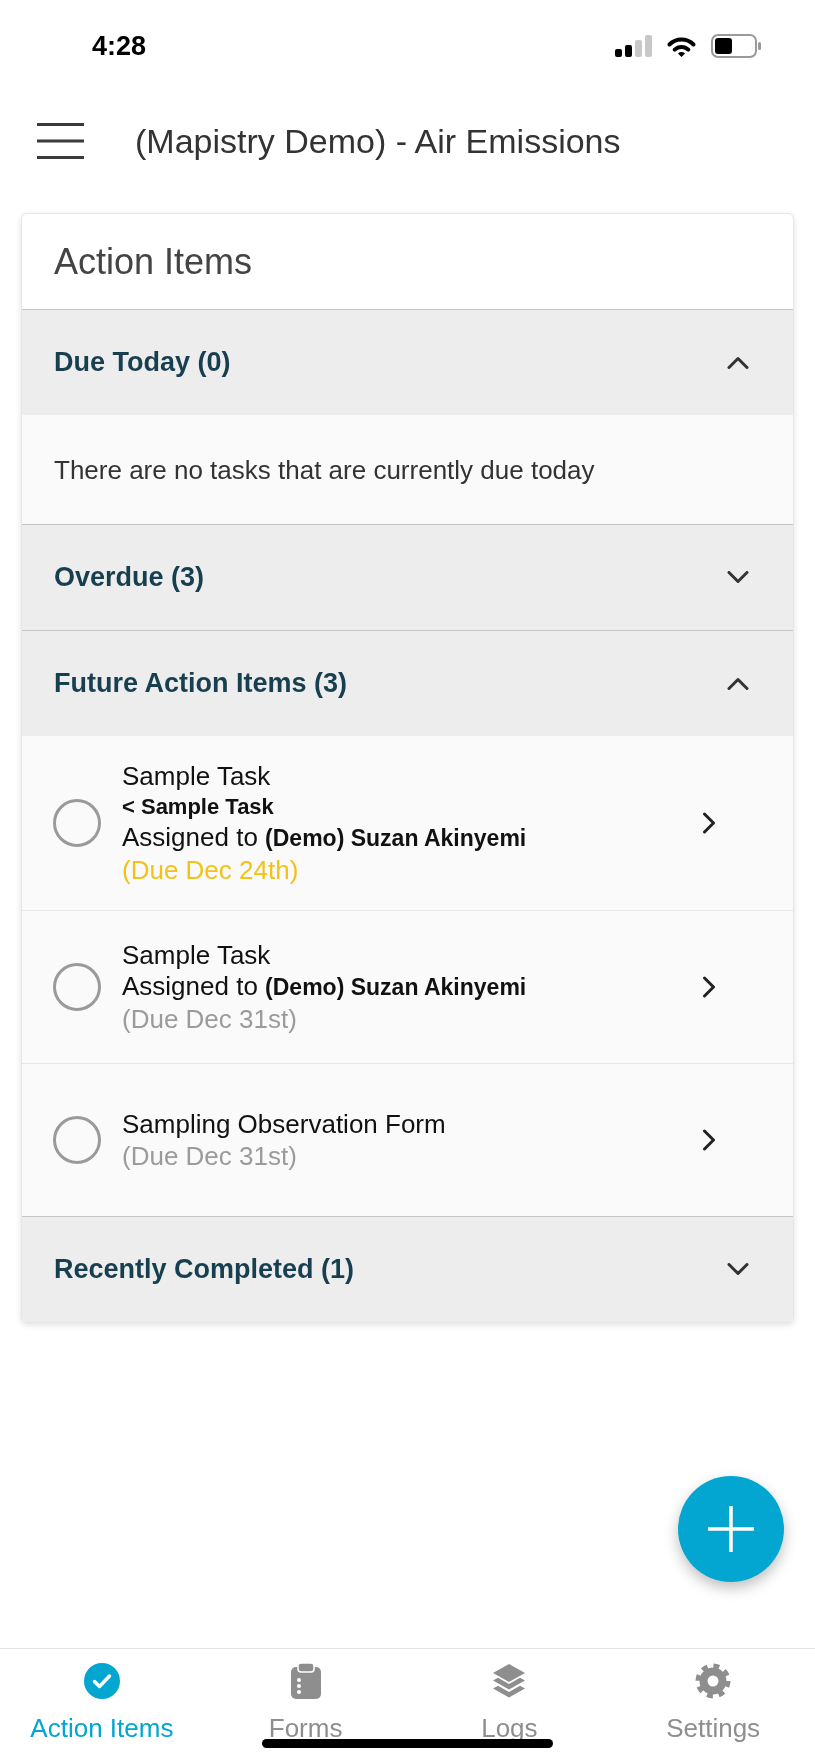 Image resolution: width=815 pixels, height=1763 pixels. I want to click on settings-icon, so click(713, 1681).